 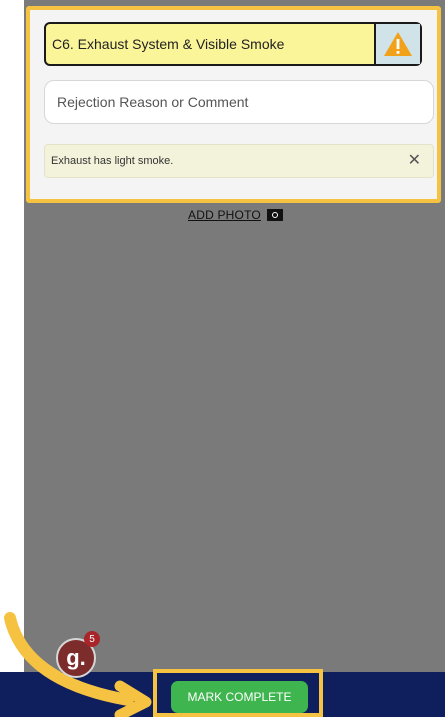 What do you see at coordinates (92, 639) in the screenshot?
I see `notification-badge: 5` at bounding box center [92, 639].